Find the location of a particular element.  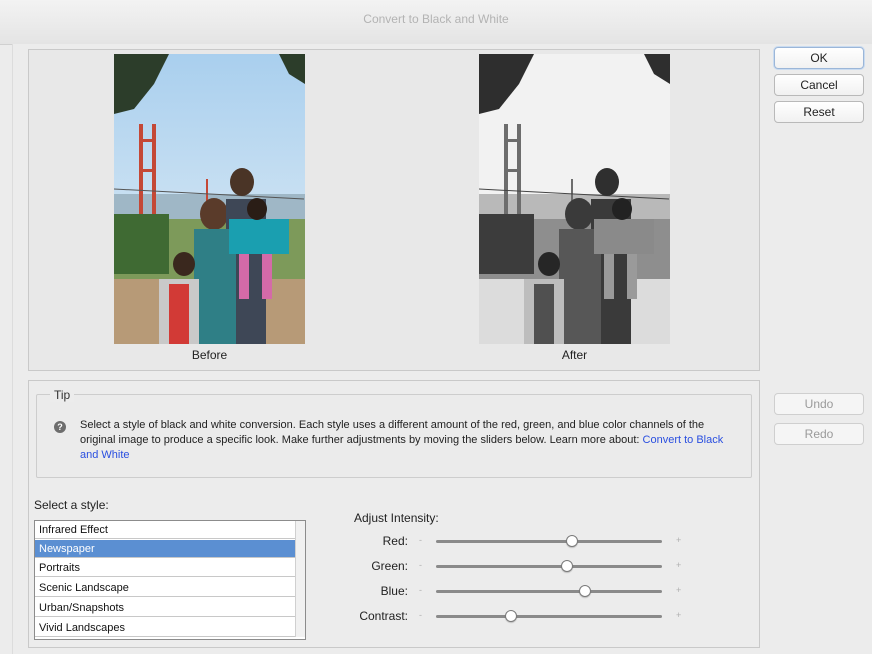

green-slider-track is located at coordinates (549, 566).